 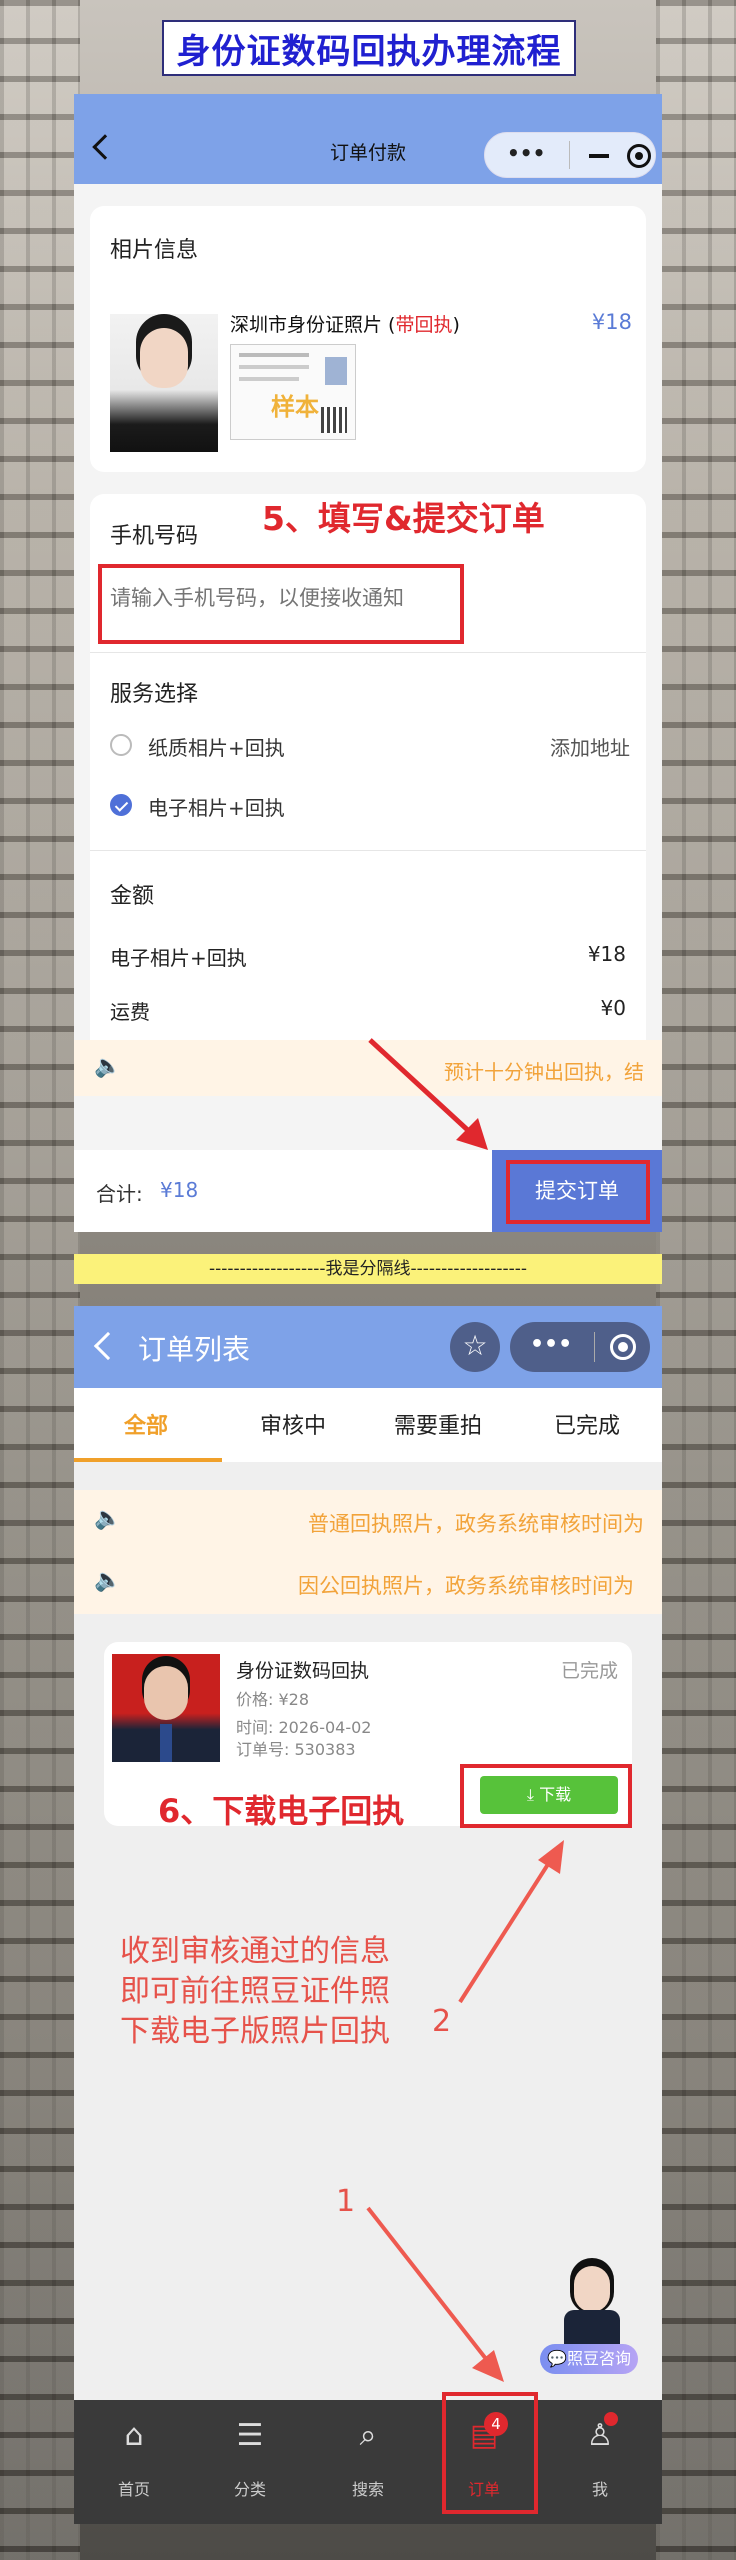 What do you see at coordinates (368, 1425) in the screenshot?
I see `order-tabs: 全部 审核中 需要重拍 已完成` at bounding box center [368, 1425].